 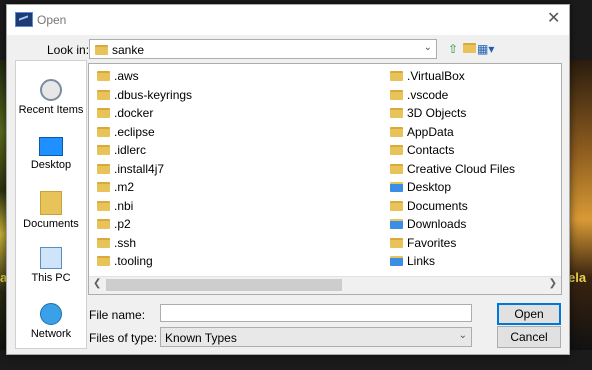 What do you see at coordinates (52, 20) in the screenshot?
I see `dialog-title: Open` at bounding box center [52, 20].